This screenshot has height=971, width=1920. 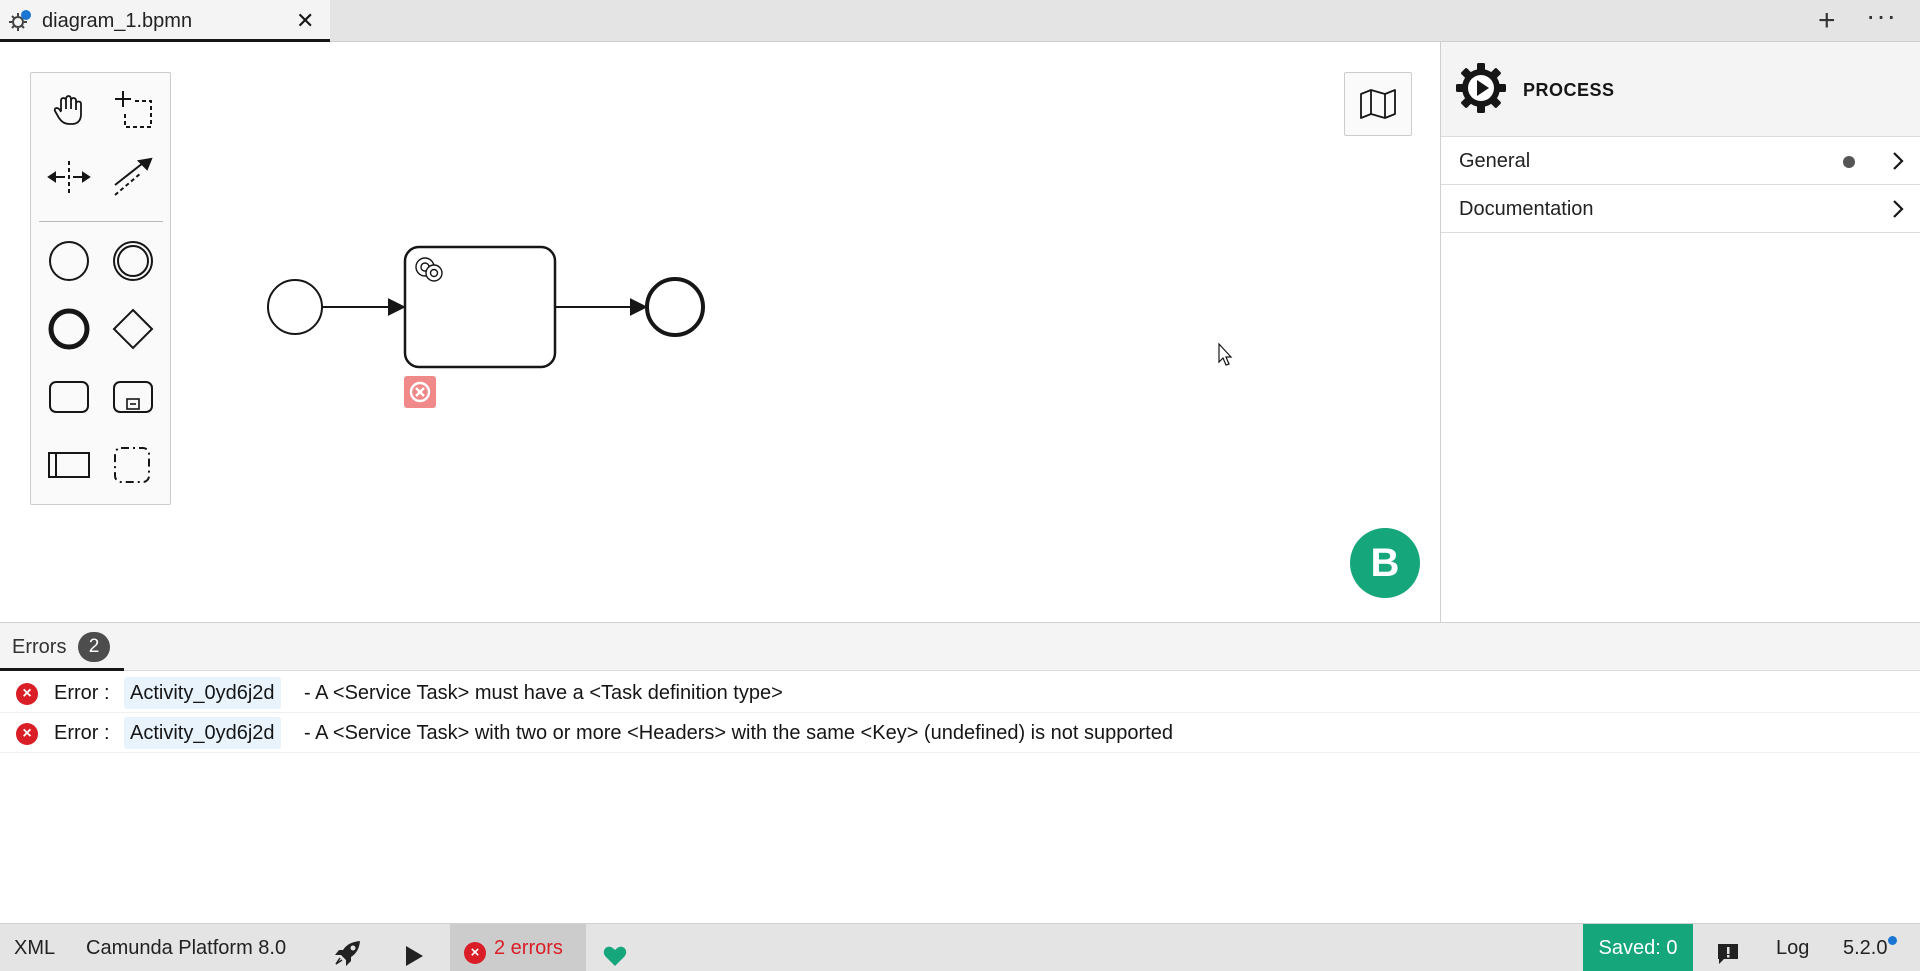 What do you see at coordinates (1827, 21) in the screenshot?
I see `add-tab-button: +` at bounding box center [1827, 21].